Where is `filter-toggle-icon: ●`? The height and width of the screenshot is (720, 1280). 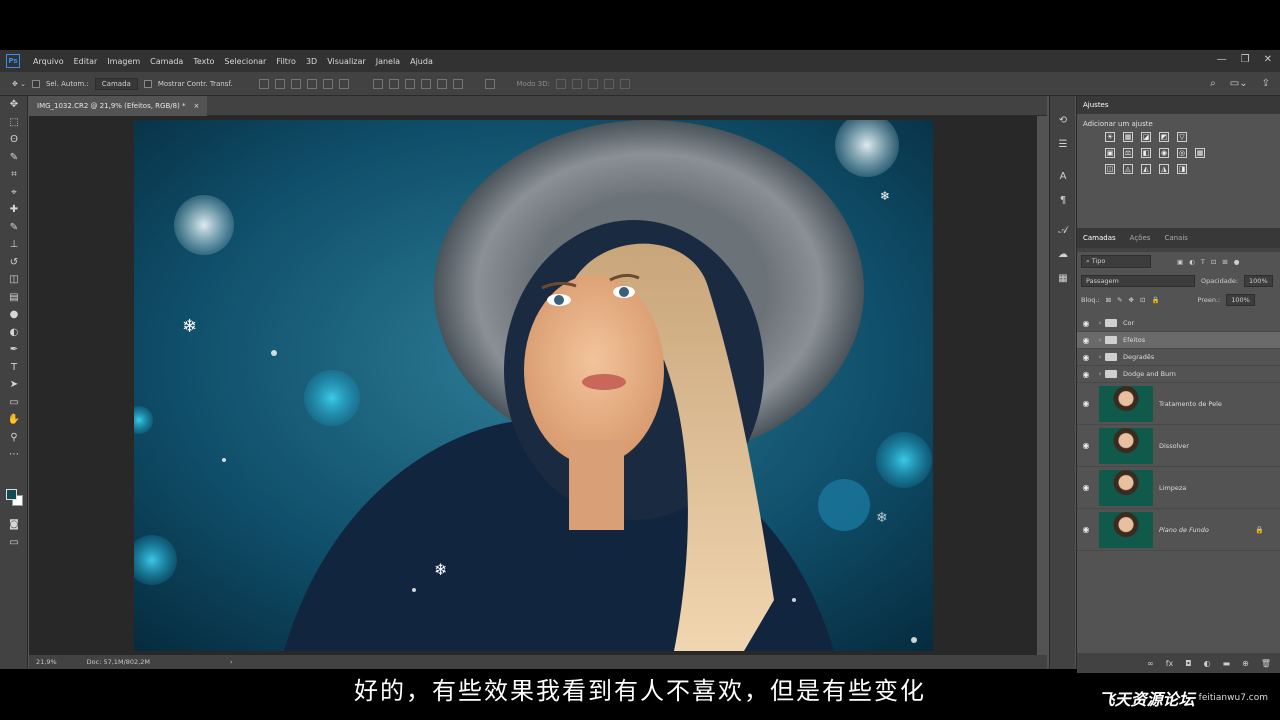 filter-toggle-icon: ● is located at coordinates (1237, 262).